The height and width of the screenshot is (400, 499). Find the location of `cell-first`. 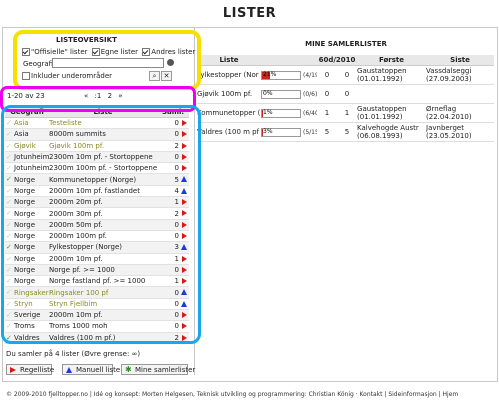

cell-first is located at coordinates (392, 94).